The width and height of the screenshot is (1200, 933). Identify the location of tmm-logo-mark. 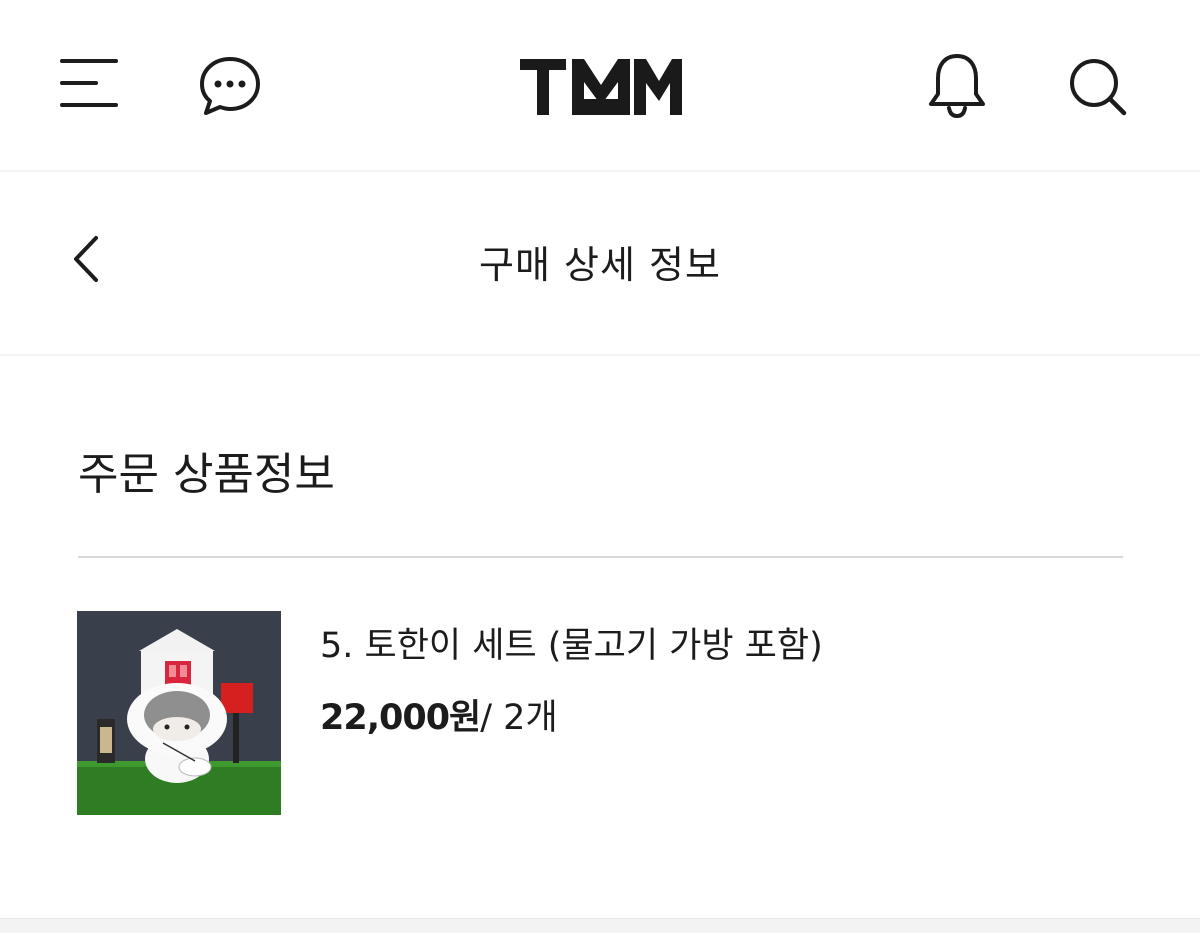
(601, 87).